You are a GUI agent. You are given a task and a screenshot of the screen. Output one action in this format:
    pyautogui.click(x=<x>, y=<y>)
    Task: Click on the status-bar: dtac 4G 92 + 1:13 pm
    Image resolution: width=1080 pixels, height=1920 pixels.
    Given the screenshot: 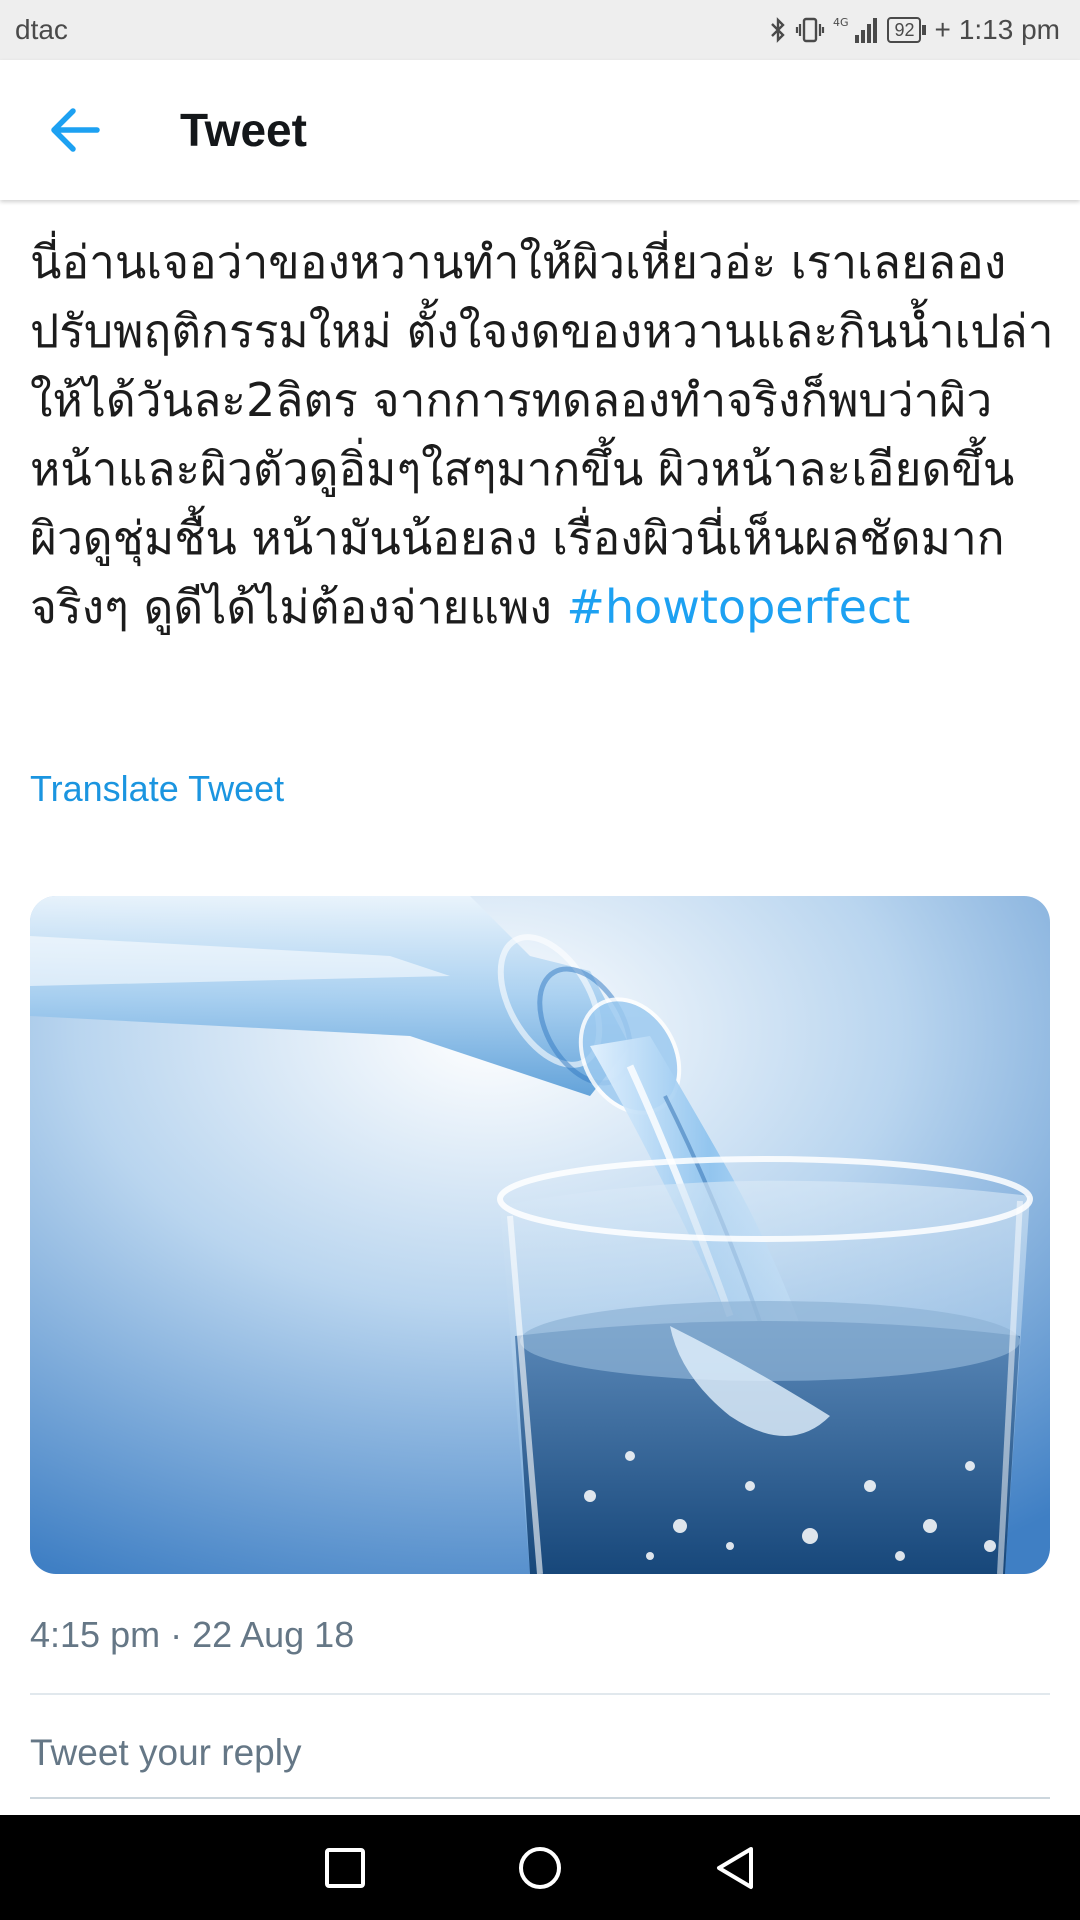 What is the action you would take?
    pyautogui.click(x=540, y=30)
    